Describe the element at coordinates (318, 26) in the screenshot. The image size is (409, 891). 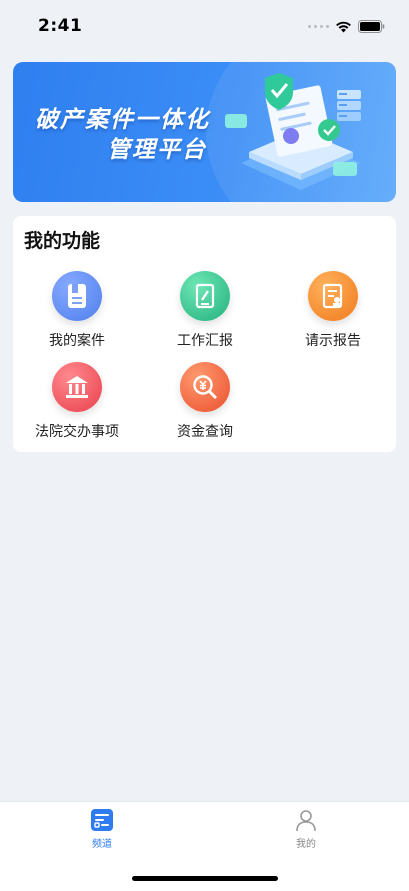
I see `cellular-signal-icon` at that location.